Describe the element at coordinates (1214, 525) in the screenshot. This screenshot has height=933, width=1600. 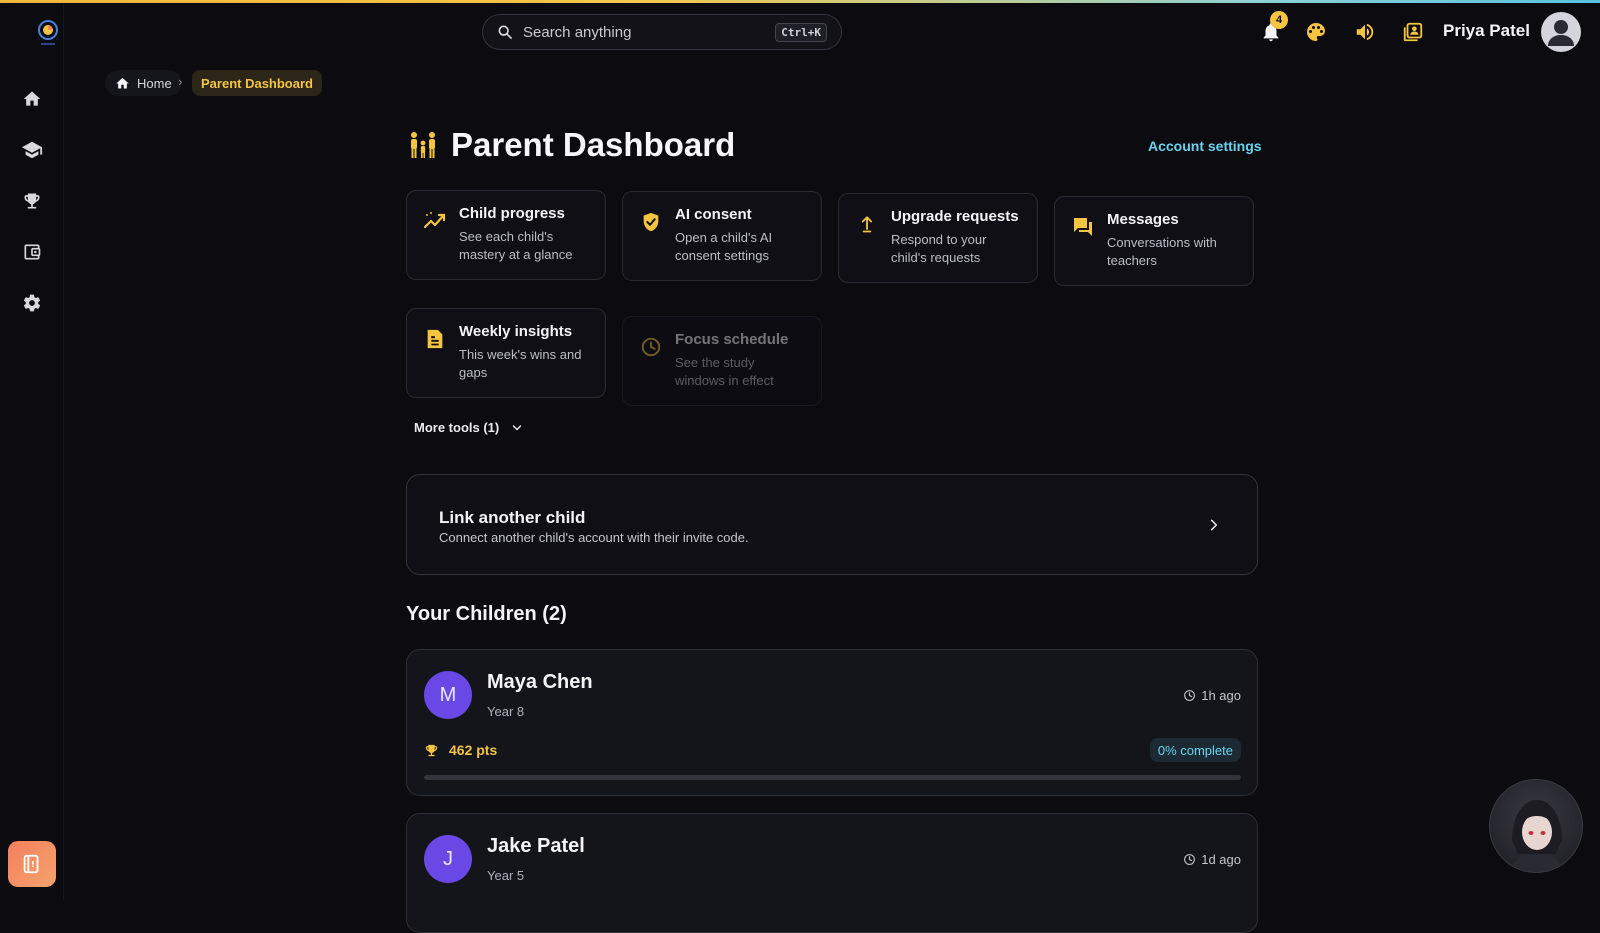
I see `chevron-right-icon` at that location.